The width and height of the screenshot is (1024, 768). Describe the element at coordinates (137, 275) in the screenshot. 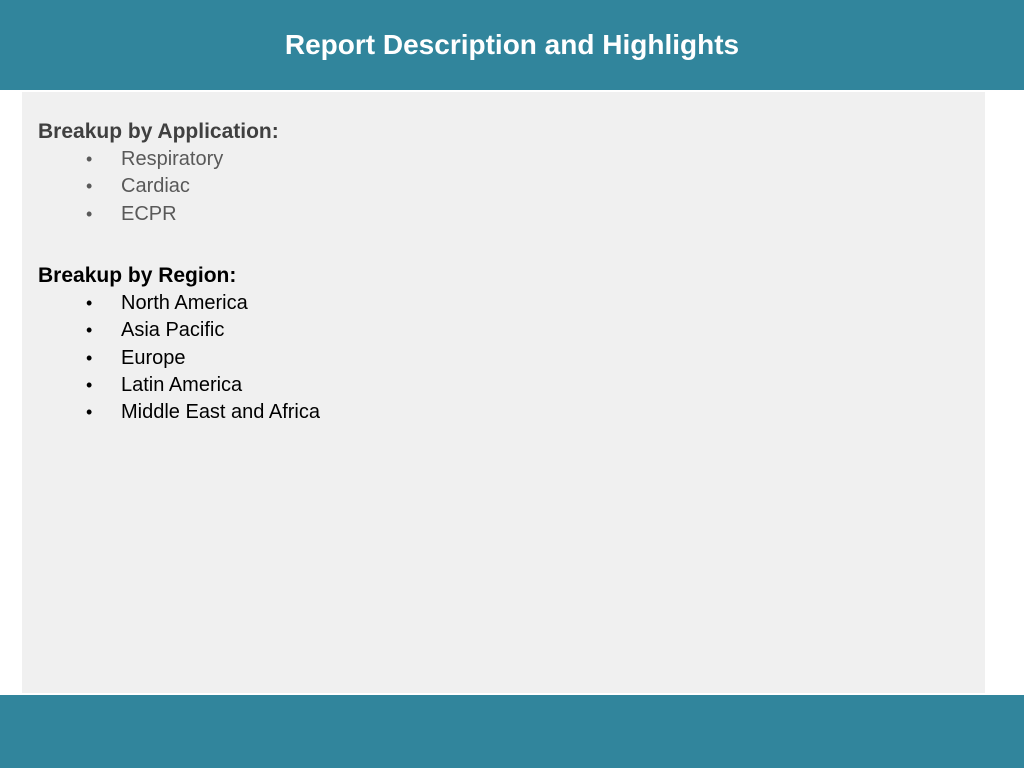

I see `region-heading: Breakup by Region:` at that location.